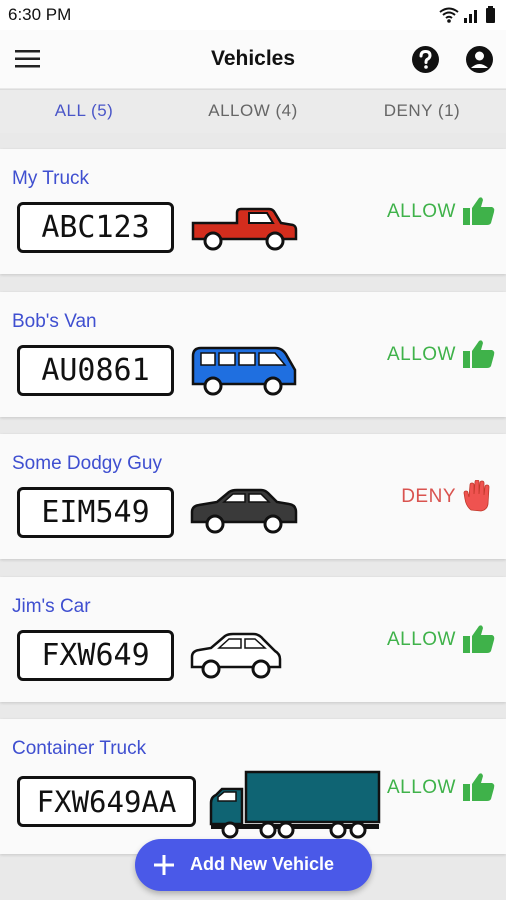 This screenshot has height=900, width=506. What do you see at coordinates (87, 463) in the screenshot?
I see `vehicle-name: Some Dodgy Guy` at bounding box center [87, 463].